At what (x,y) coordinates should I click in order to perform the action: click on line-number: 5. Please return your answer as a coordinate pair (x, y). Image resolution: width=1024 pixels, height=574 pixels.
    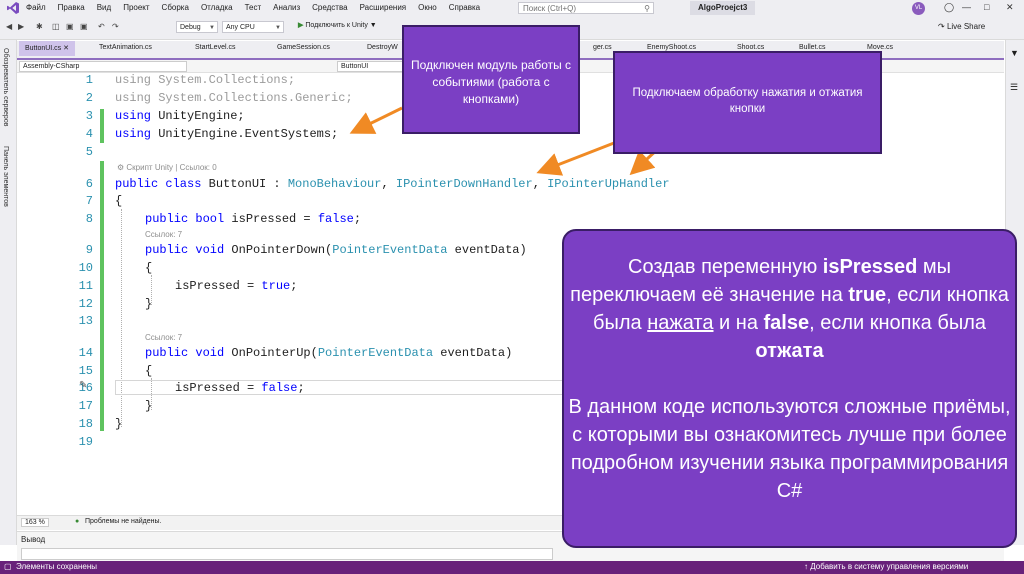
    Looking at the image, I should click on (89, 152).